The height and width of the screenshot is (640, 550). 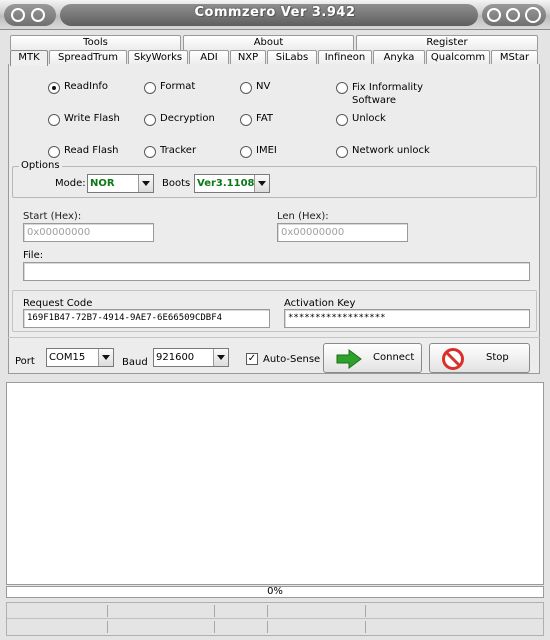 What do you see at coordinates (479, 358) in the screenshot?
I see `stop-button: Stop` at bounding box center [479, 358].